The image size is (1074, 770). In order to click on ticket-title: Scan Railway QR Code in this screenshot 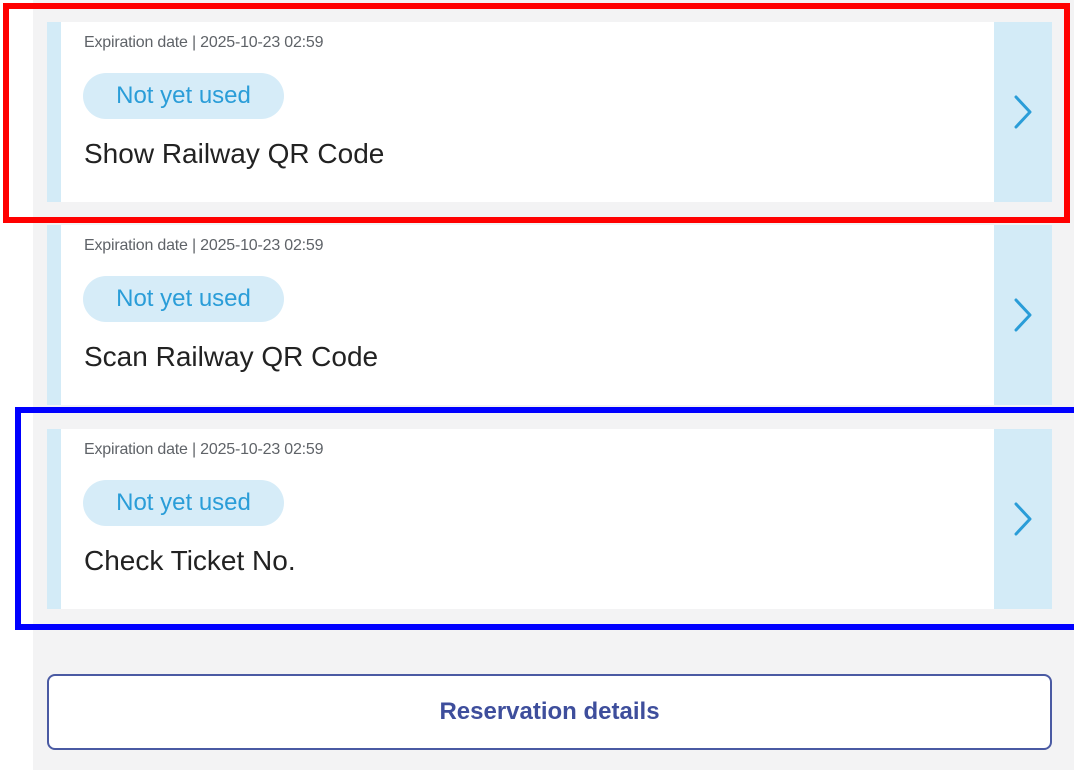, I will do `click(231, 356)`.